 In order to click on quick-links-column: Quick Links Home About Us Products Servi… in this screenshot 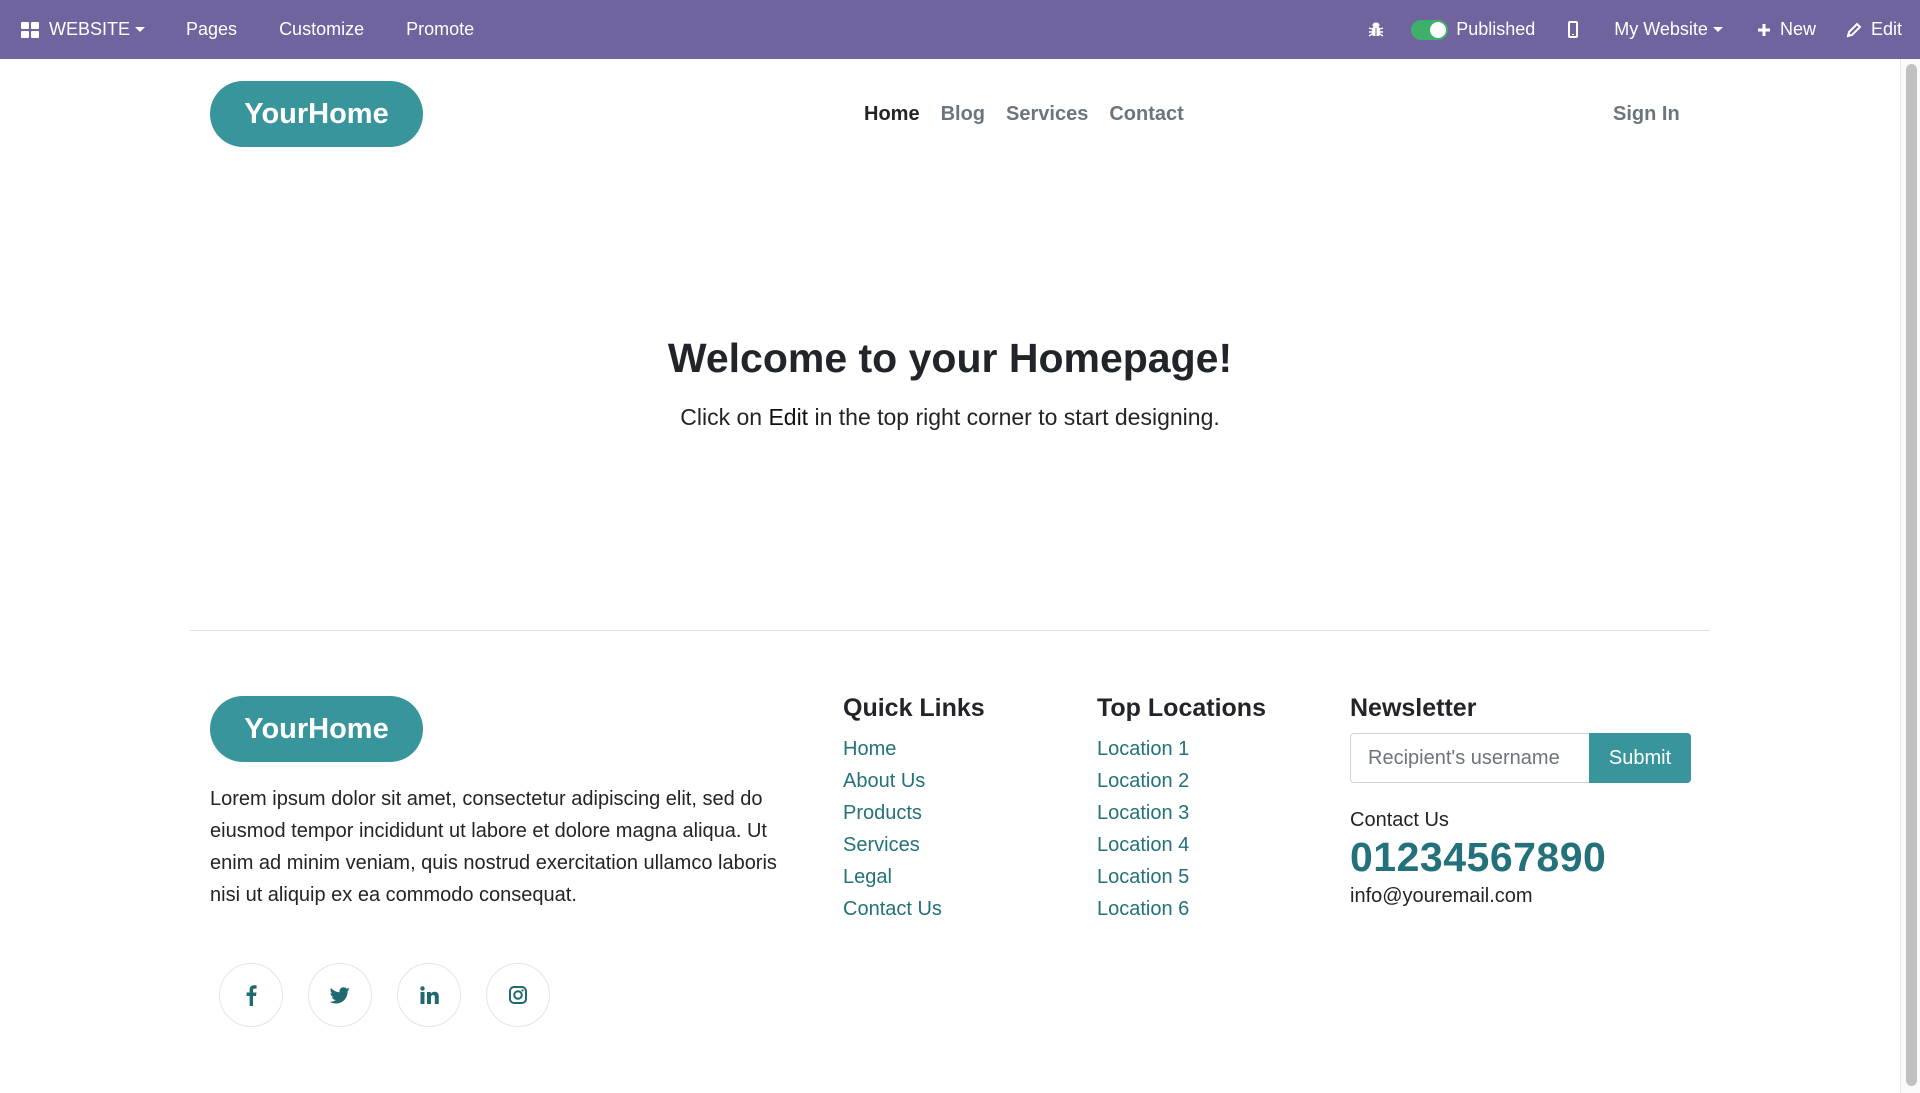, I will do `click(914, 809)`.